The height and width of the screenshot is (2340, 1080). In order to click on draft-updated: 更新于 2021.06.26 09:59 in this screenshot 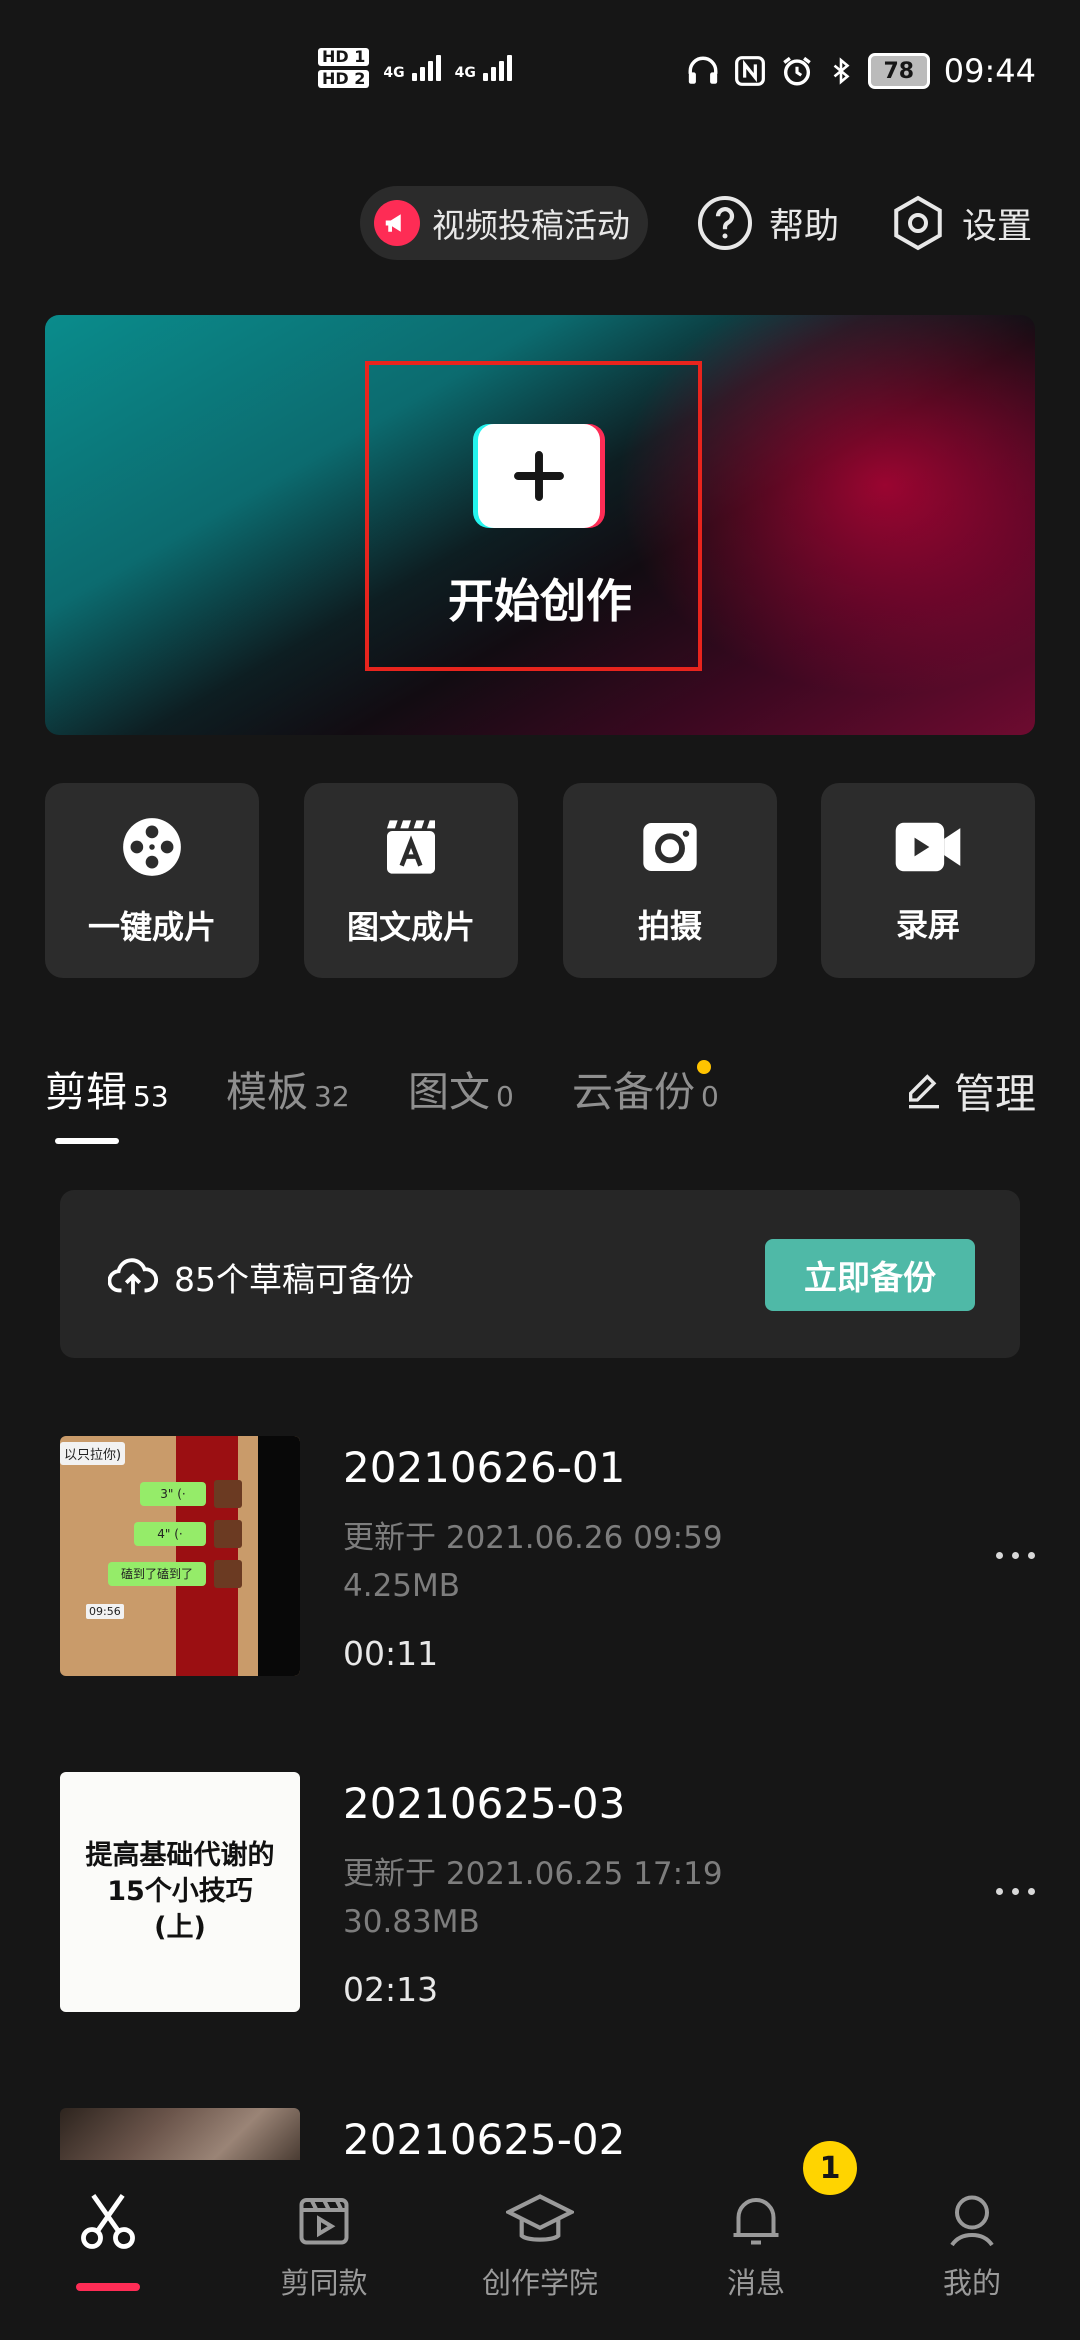, I will do `click(533, 1538)`.